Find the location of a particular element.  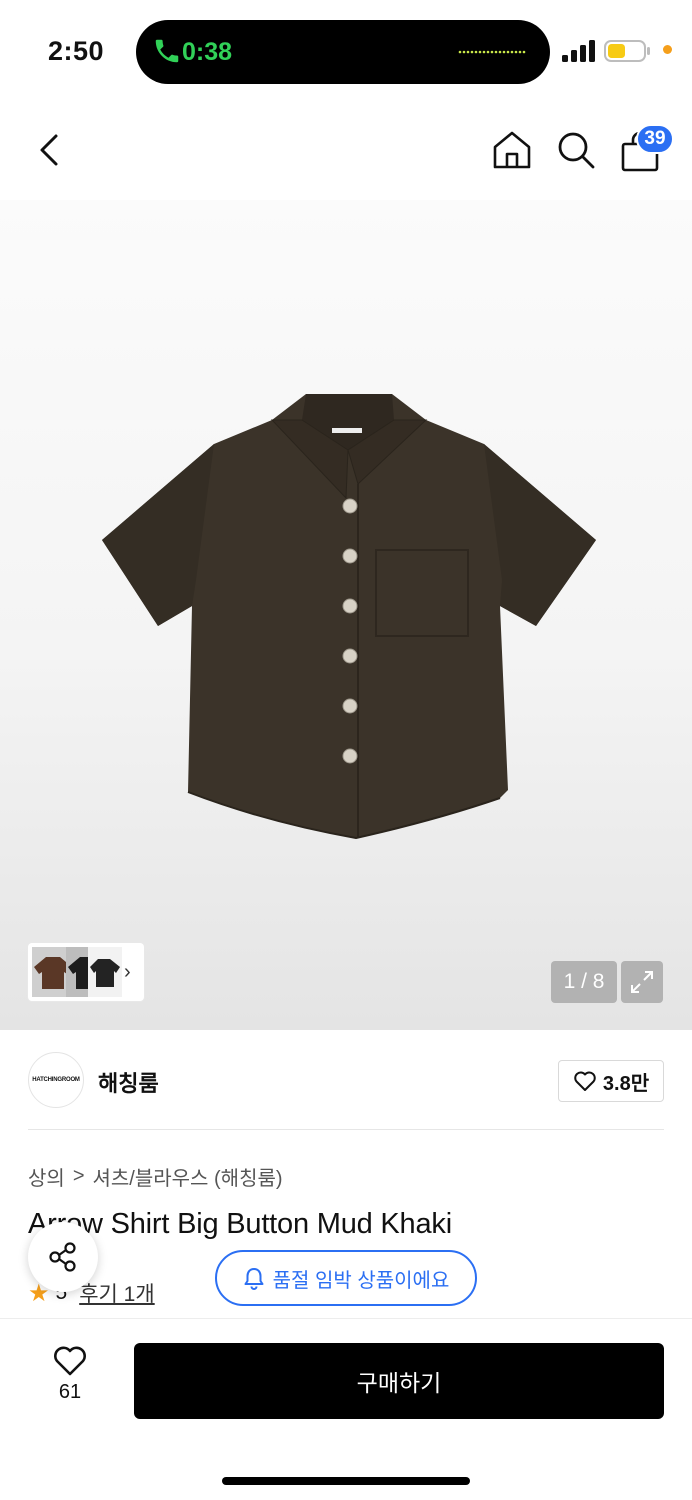

bottom-action-bar: 61 구매하기 is located at coordinates (346, 1409).